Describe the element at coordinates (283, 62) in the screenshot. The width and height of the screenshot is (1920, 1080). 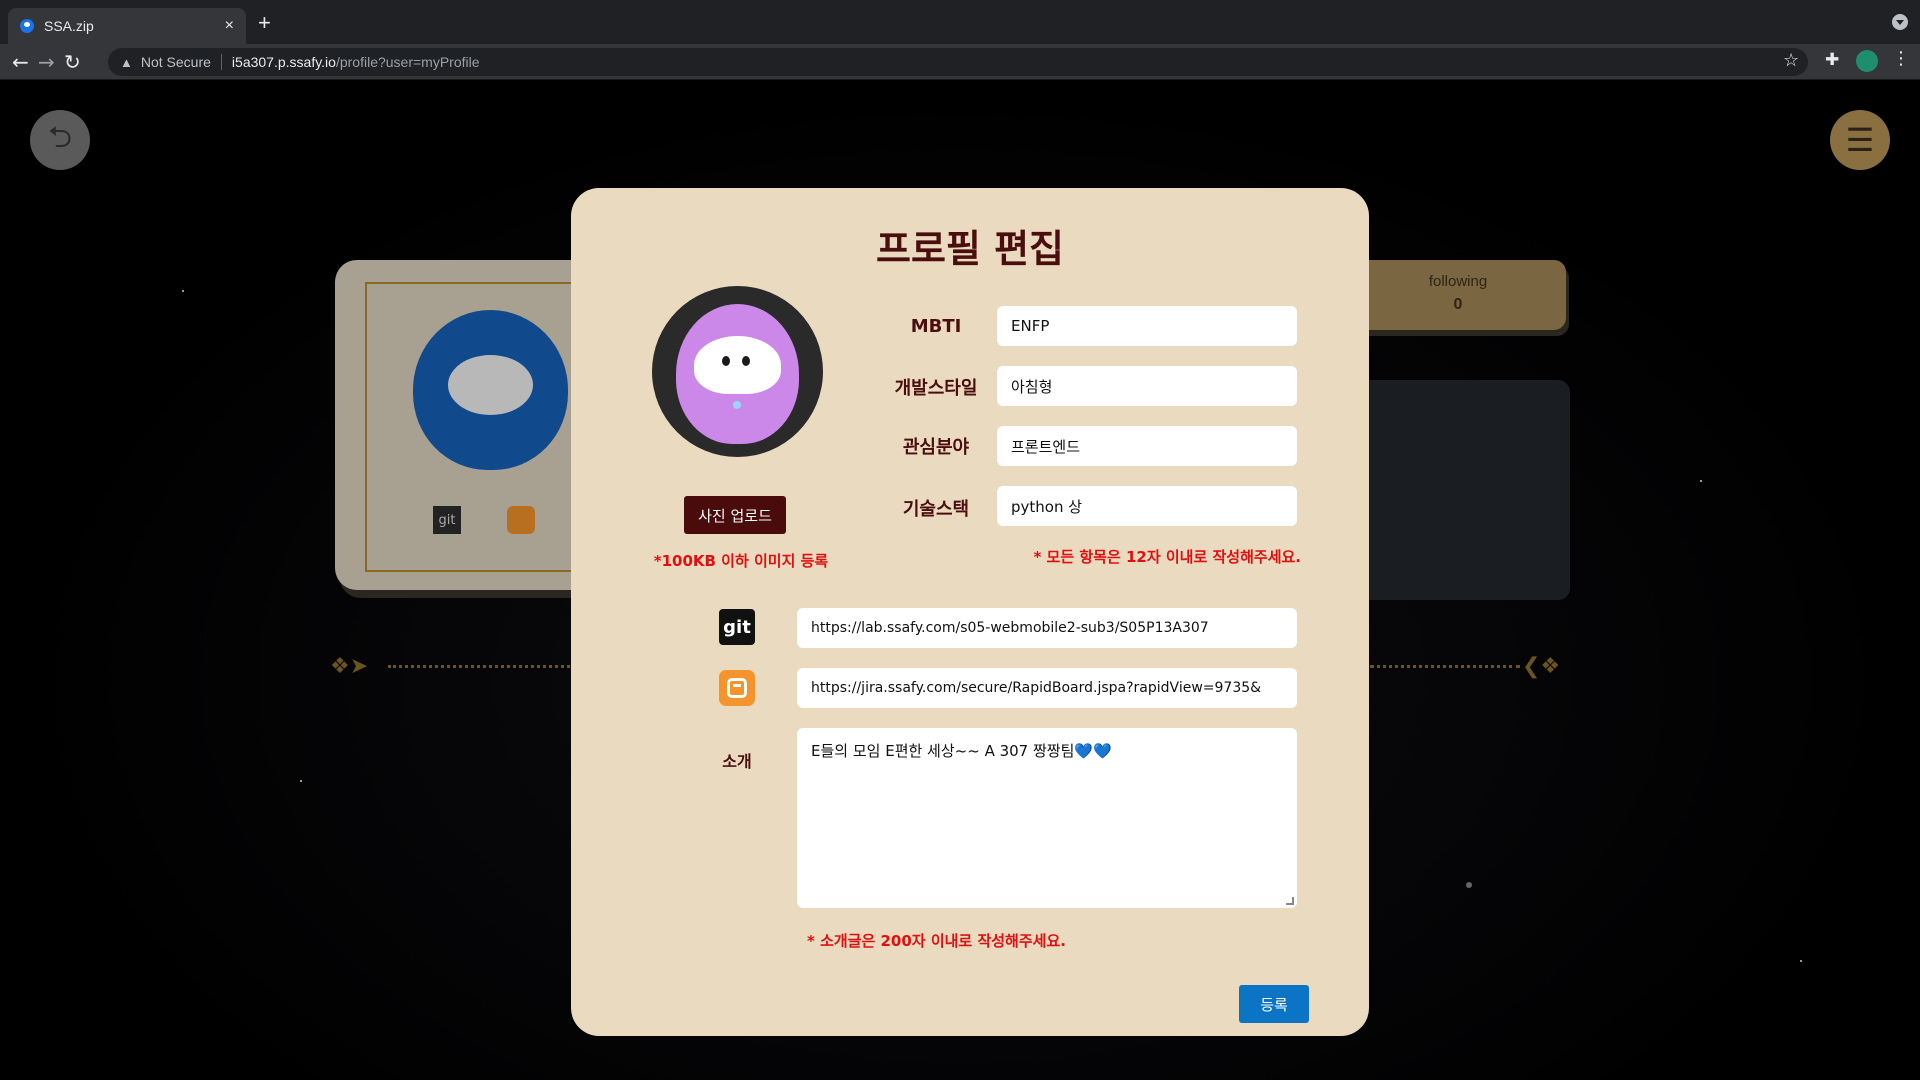
I see `url-host: i5a307.p.ssafy.io` at that location.